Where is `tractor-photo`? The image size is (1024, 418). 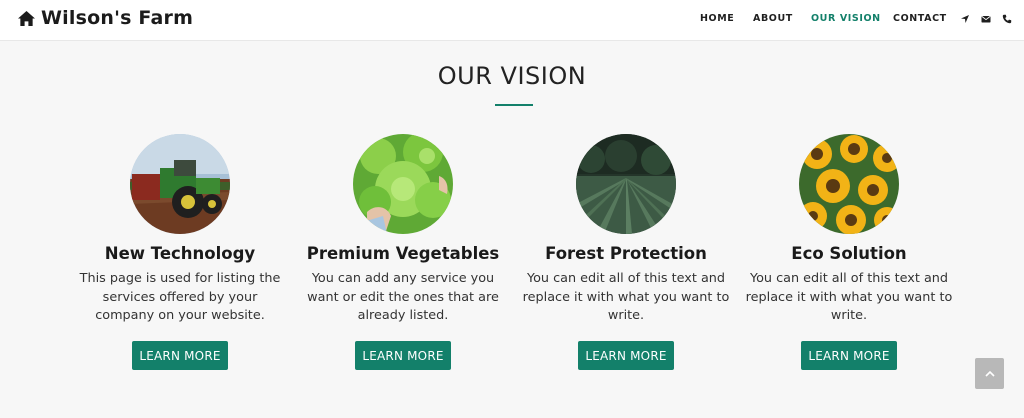
tractor-photo is located at coordinates (180, 184).